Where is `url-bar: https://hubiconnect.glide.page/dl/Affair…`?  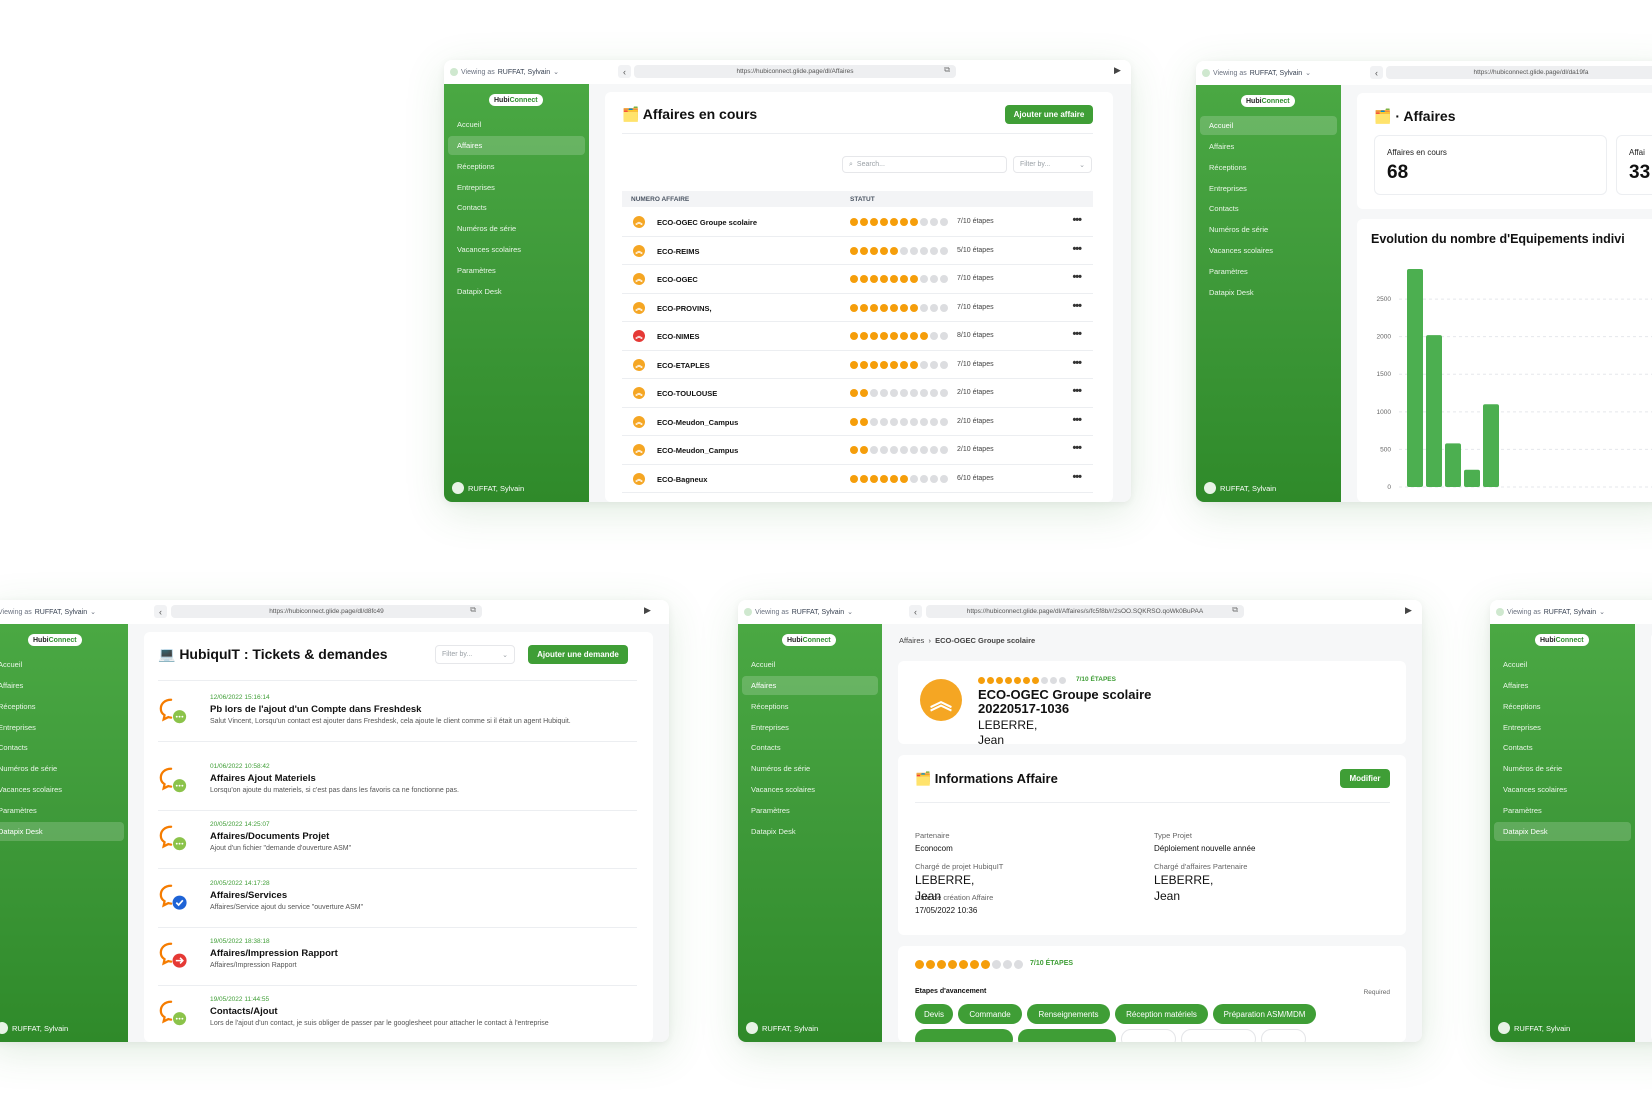
url-bar: https://hubiconnect.glide.page/dl/Affair… is located at coordinates (795, 71).